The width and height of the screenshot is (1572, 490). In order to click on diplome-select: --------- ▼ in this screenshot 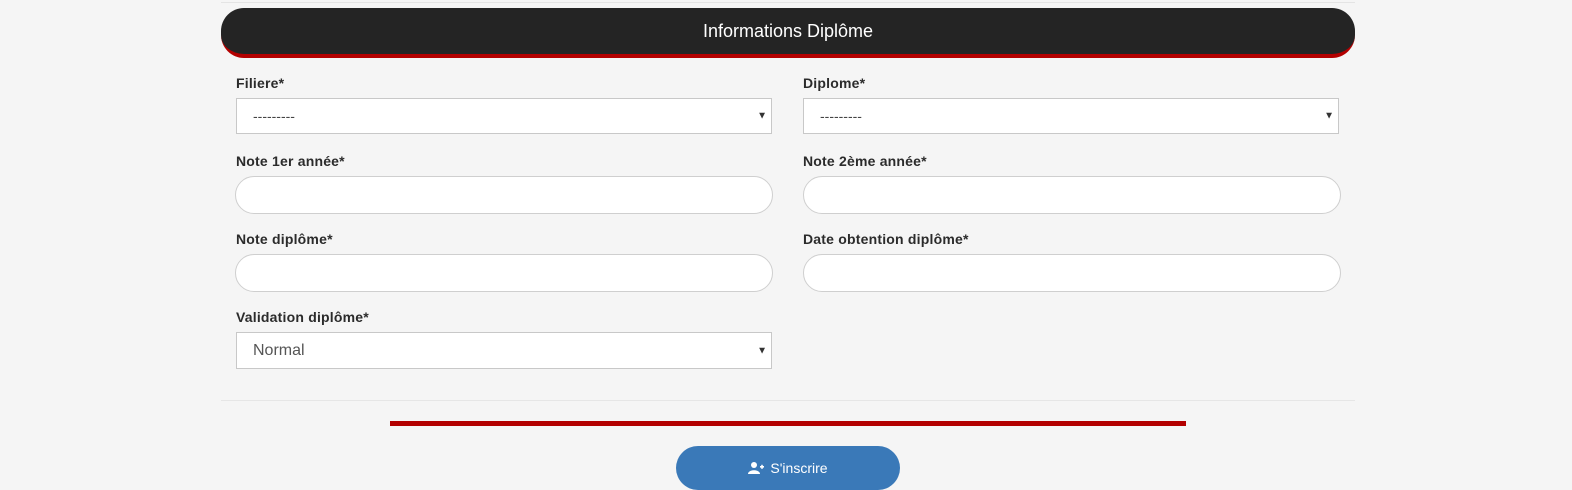, I will do `click(1071, 116)`.